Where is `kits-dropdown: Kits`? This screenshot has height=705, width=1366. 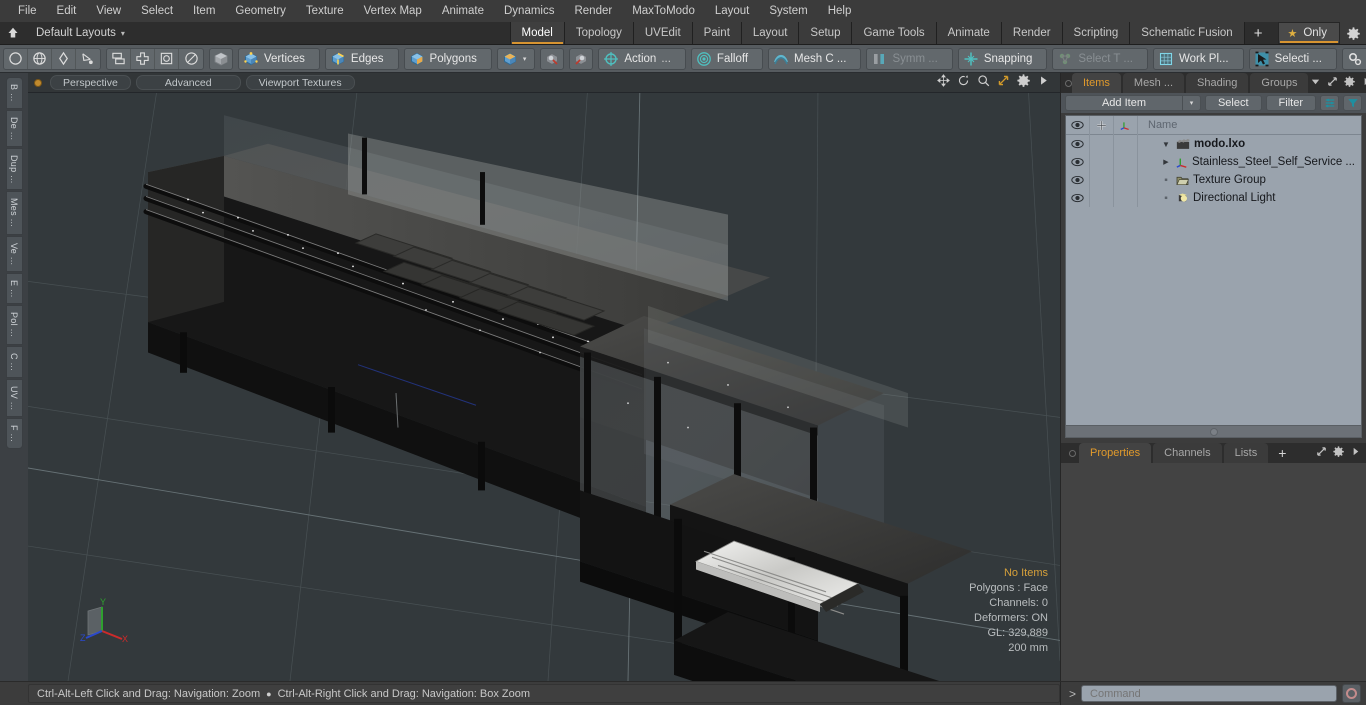 kits-dropdown: Kits is located at coordinates (1353, 58).